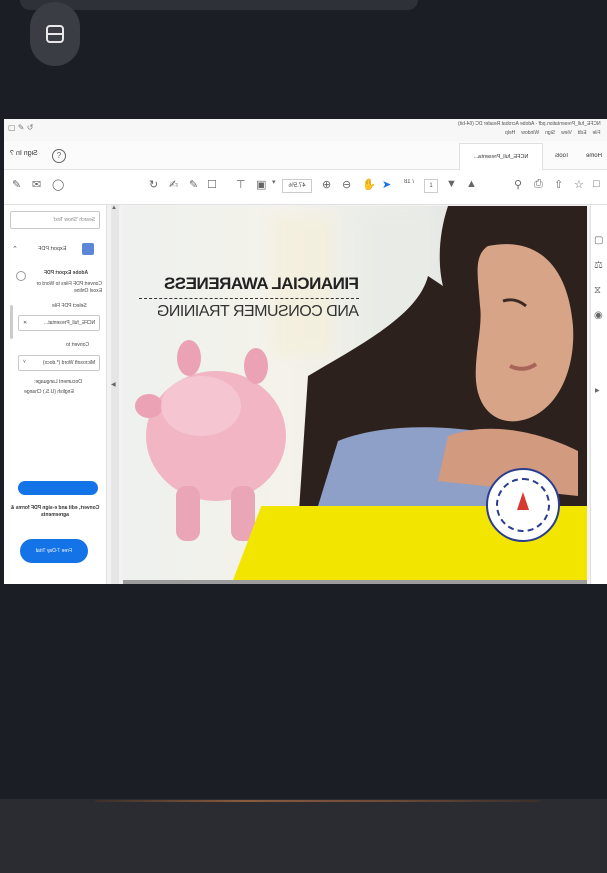 This screenshot has height=873, width=607. What do you see at coordinates (153, 184) in the screenshot?
I see `rotate-icon: ↻` at bounding box center [153, 184].